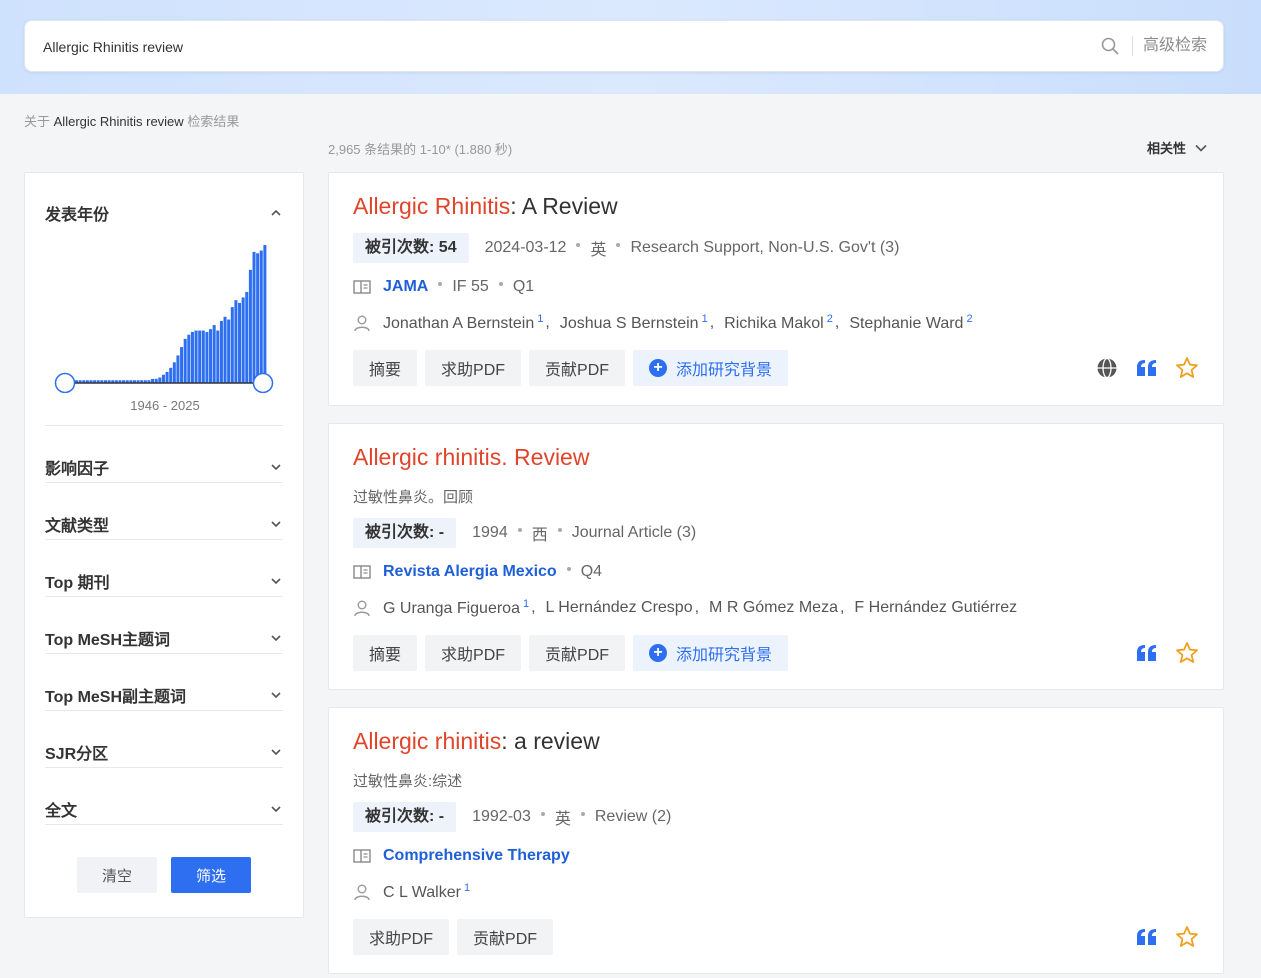  What do you see at coordinates (164, 539) in the screenshot?
I see `section-divider` at bounding box center [164, 539].